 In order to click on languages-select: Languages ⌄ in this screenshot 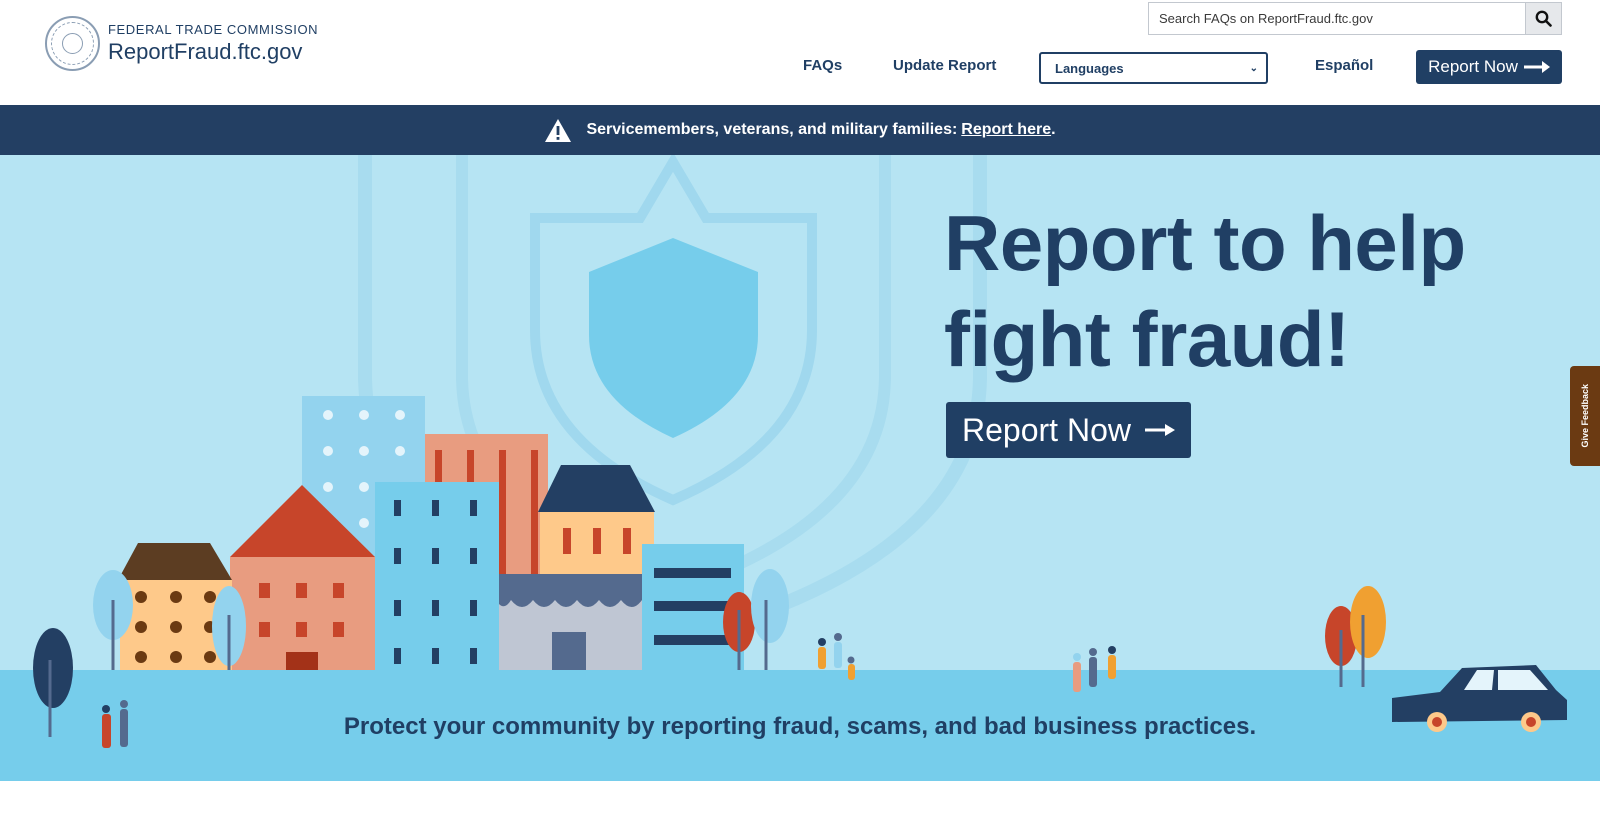, I will do `click(1153, 68)`.